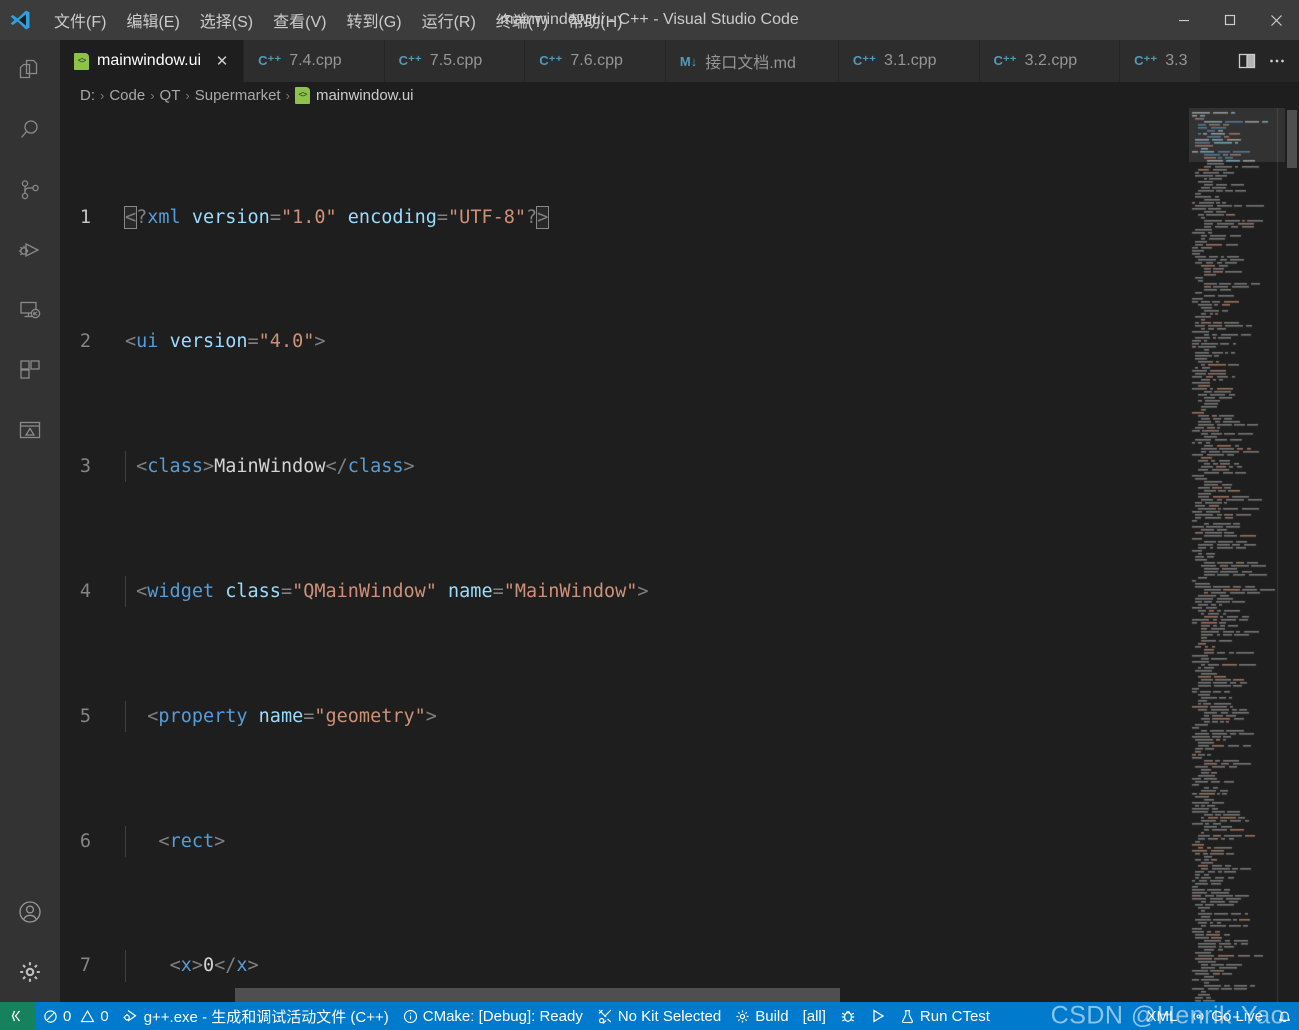 The width and height of the screenshot is (1299, 1030). I want to click on breadcrumb-item-qt: QT, so click(170, 95).